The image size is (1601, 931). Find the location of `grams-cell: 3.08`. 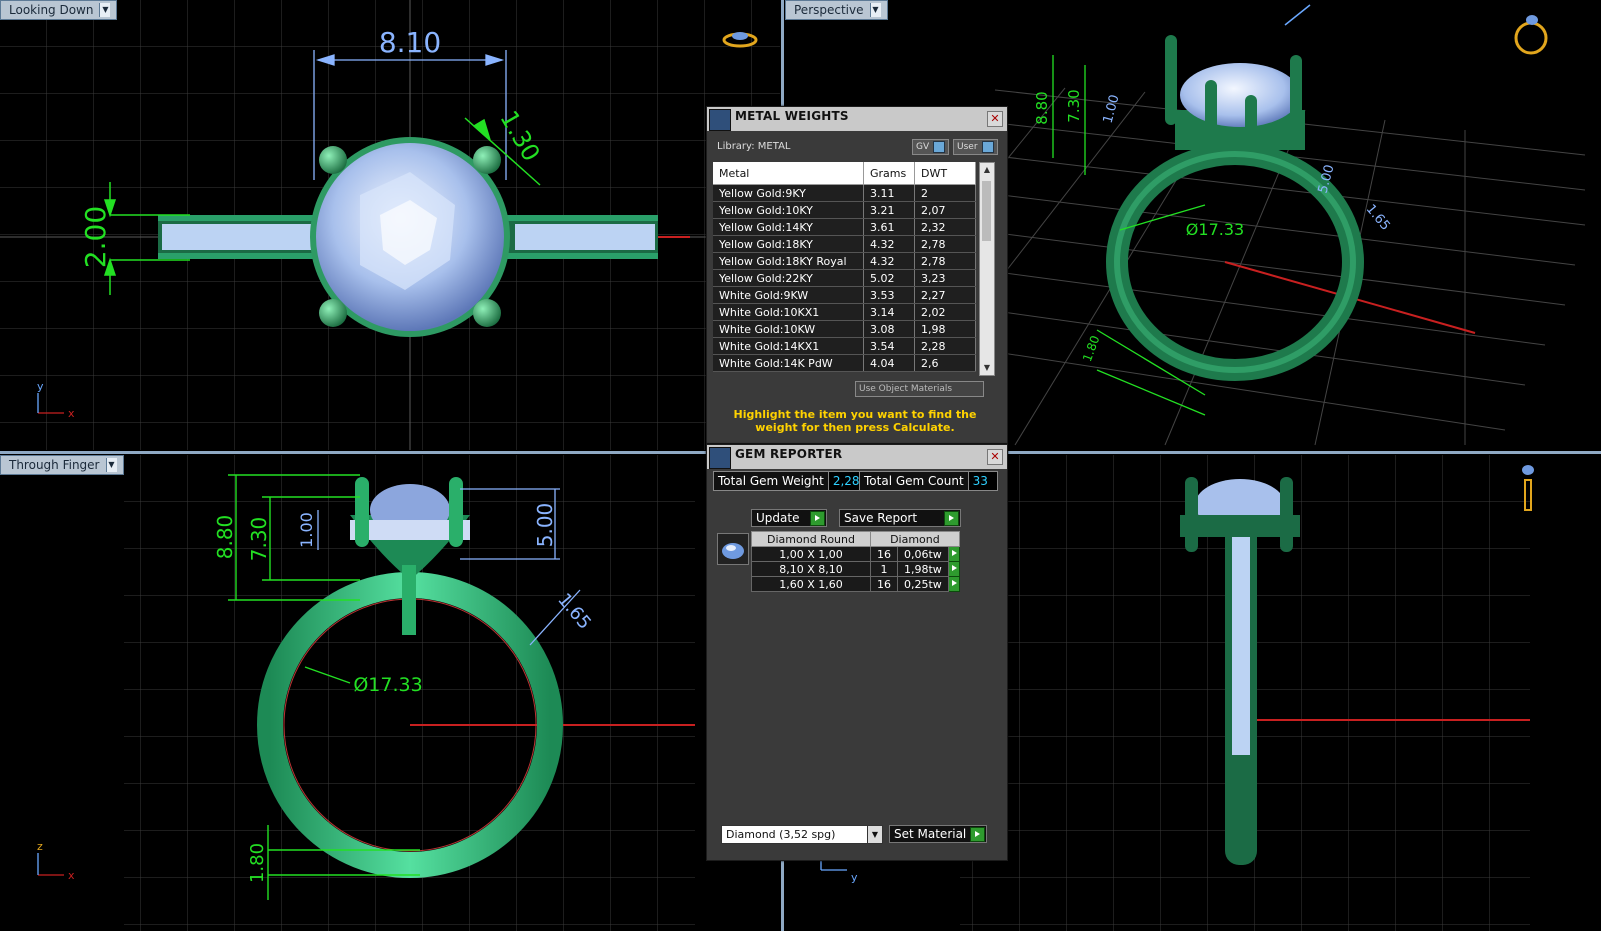

grams-cell: 3.08 is located at coordinates (889, 329).